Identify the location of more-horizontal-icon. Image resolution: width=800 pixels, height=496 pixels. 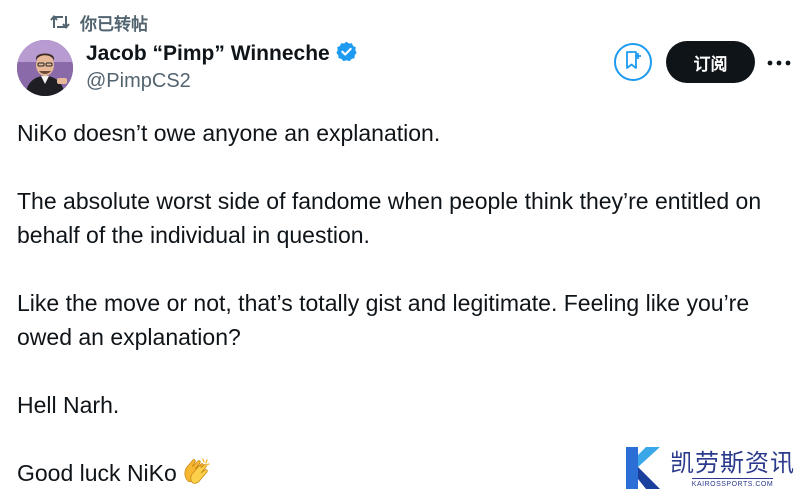
(779, 62).